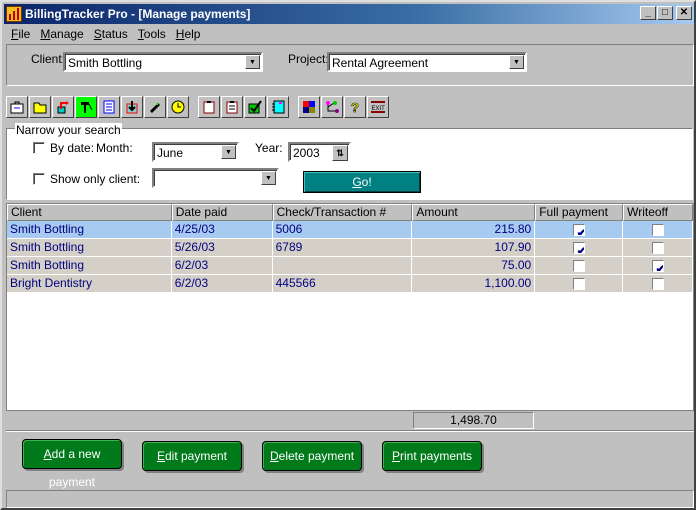 Image resolution: width=696 pixels, height=510 pixels. I want to click on cell-amount: 215.80, so click(474, 230).